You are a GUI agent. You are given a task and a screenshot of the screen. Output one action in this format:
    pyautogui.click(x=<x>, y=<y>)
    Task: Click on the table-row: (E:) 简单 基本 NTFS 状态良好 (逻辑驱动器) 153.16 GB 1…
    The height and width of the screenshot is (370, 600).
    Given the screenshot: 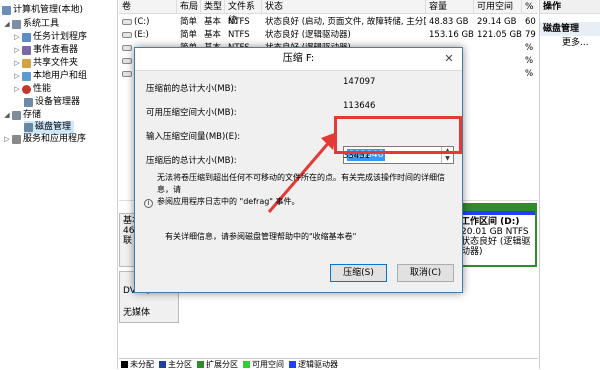 What is the action you would take?
    pyautogui.click(x=328, y=35)
    